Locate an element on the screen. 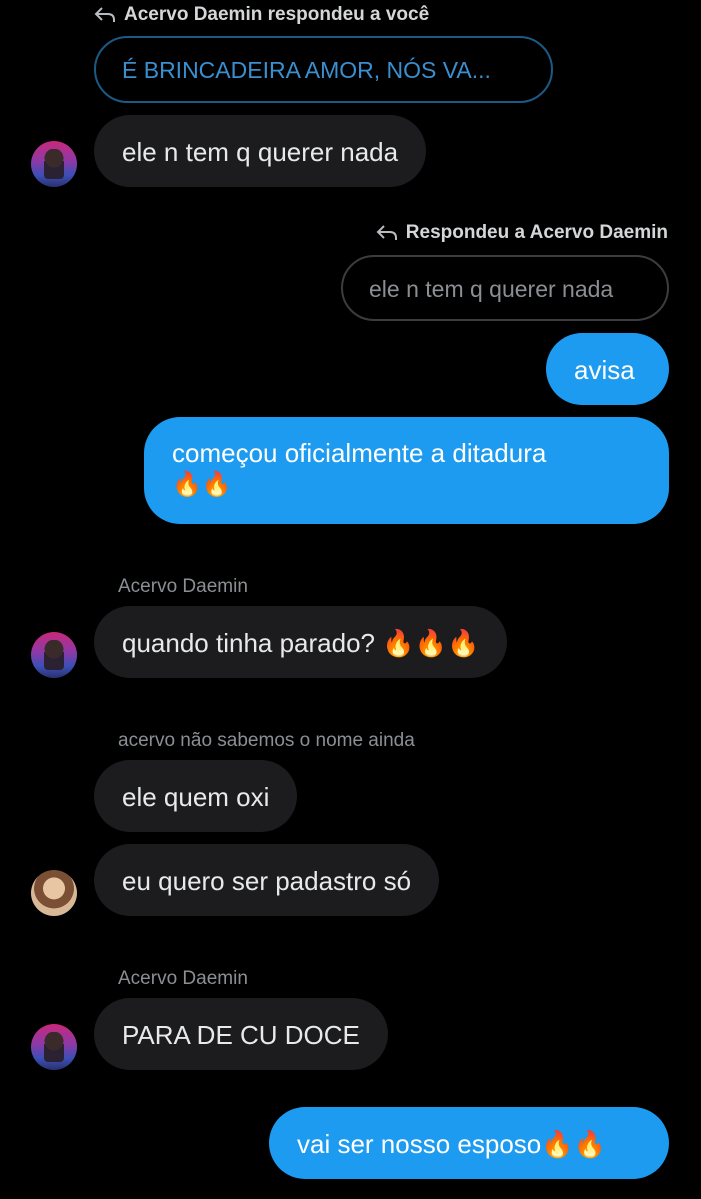  message-bubble-incoming: PARA DE CU DOCE is located at coordinates (241, 1034).